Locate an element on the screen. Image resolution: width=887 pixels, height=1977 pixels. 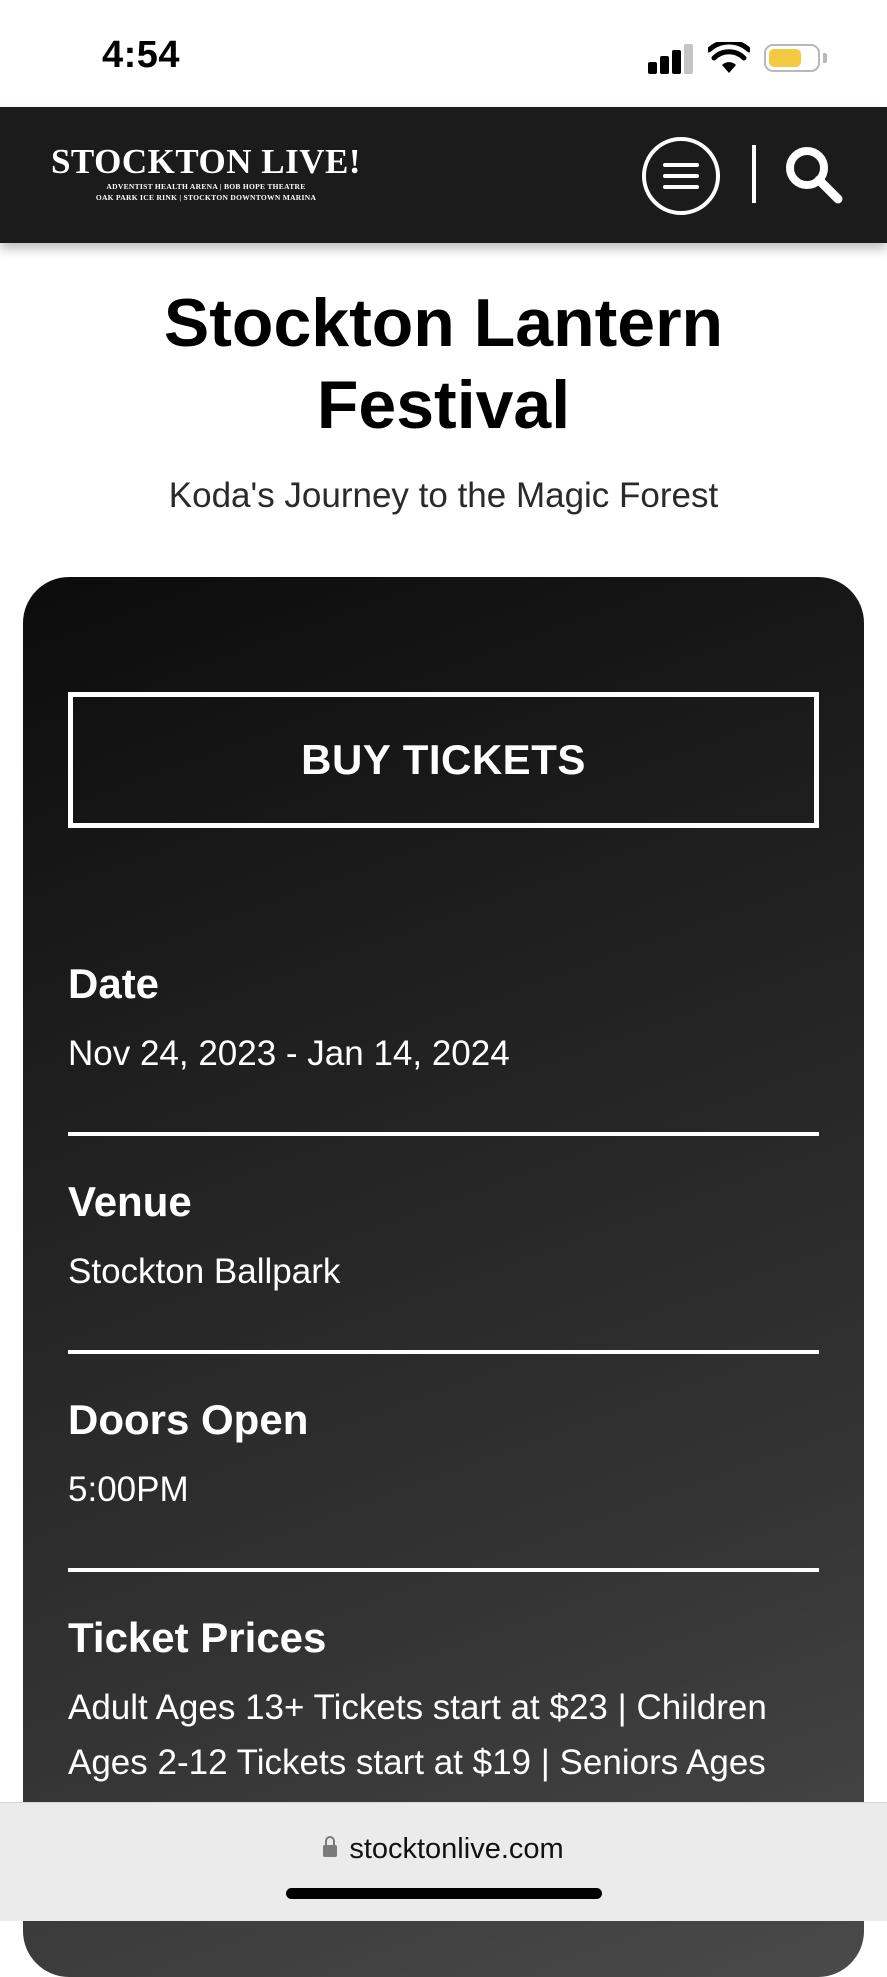
battery-level is located at coordinates (785, 58).